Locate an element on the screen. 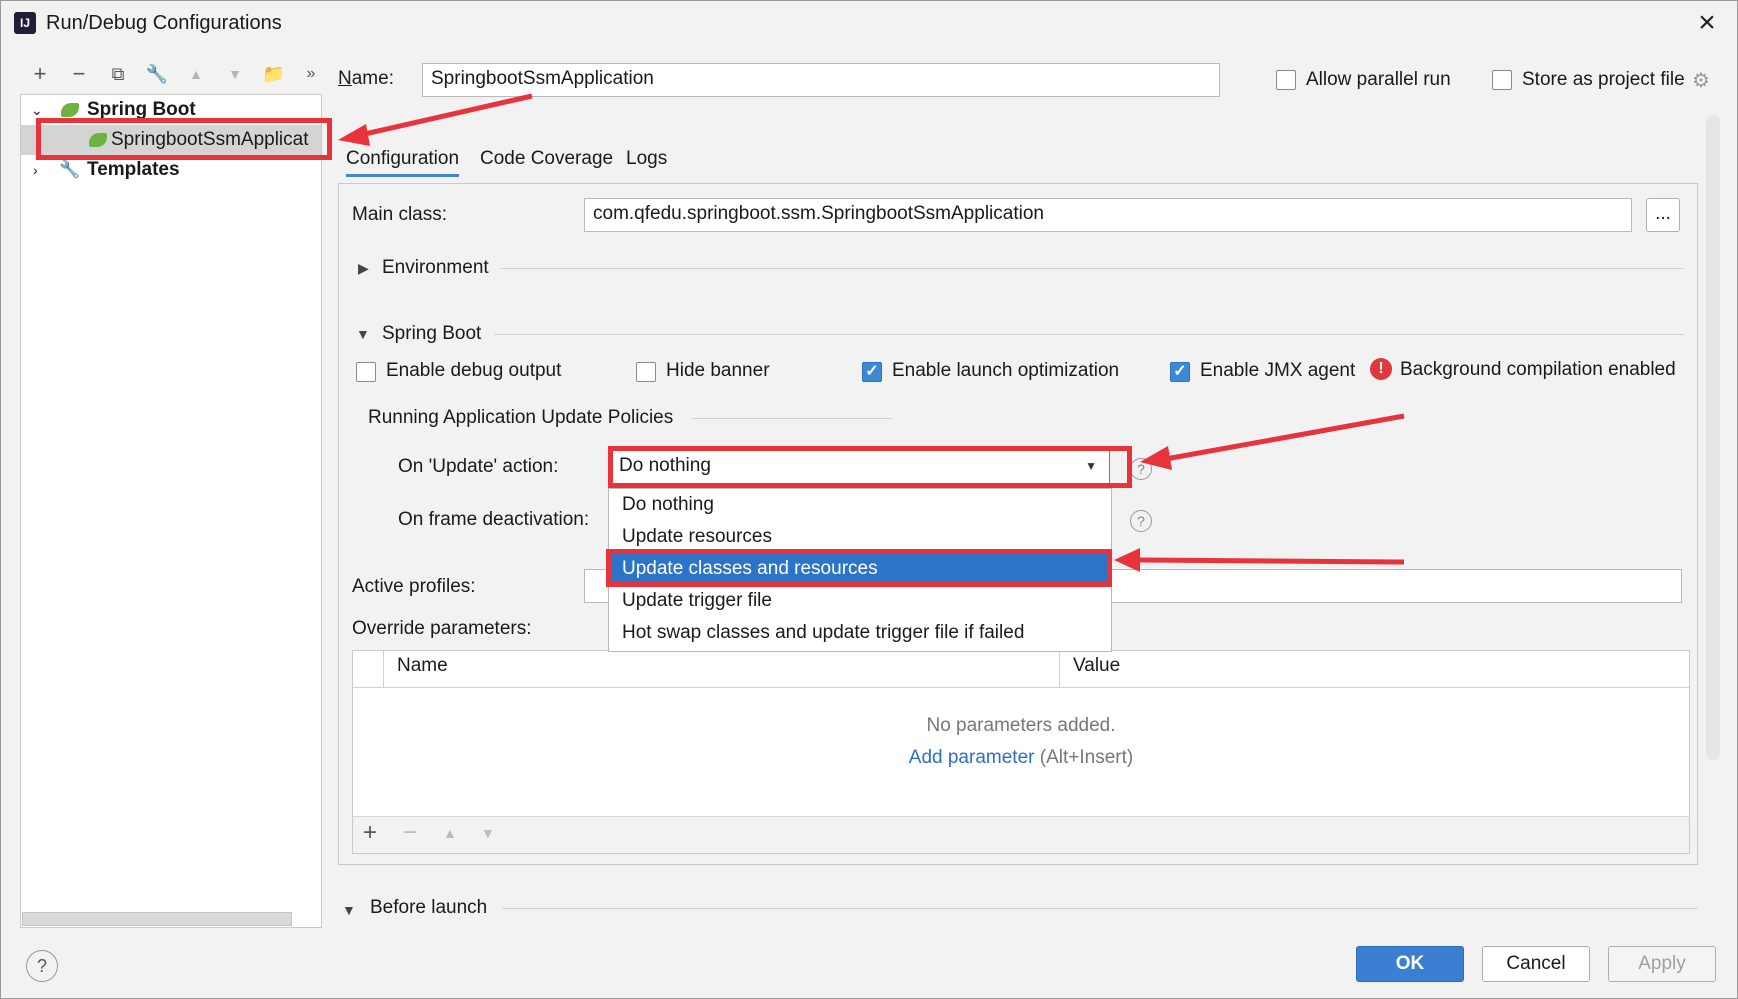 This screenshot has height=999, width=1738. arrowhead-option is located at coordinates (1127, 560).